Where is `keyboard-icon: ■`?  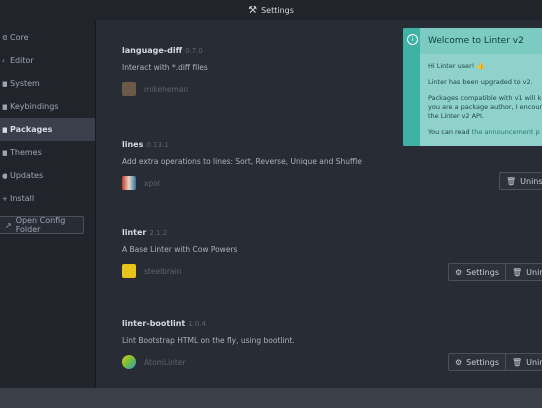 keyboard-icon: ■ is located at coordinates (4, 106).